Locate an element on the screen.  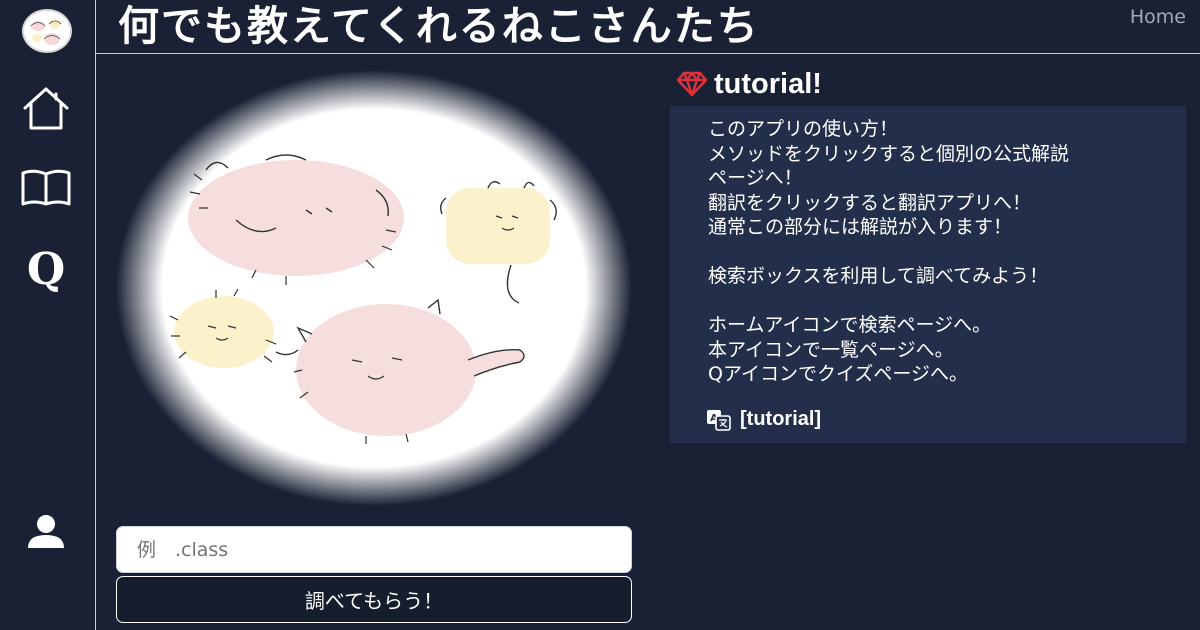
tutorial-title: tutorial! is located at coordinates (768, 83).